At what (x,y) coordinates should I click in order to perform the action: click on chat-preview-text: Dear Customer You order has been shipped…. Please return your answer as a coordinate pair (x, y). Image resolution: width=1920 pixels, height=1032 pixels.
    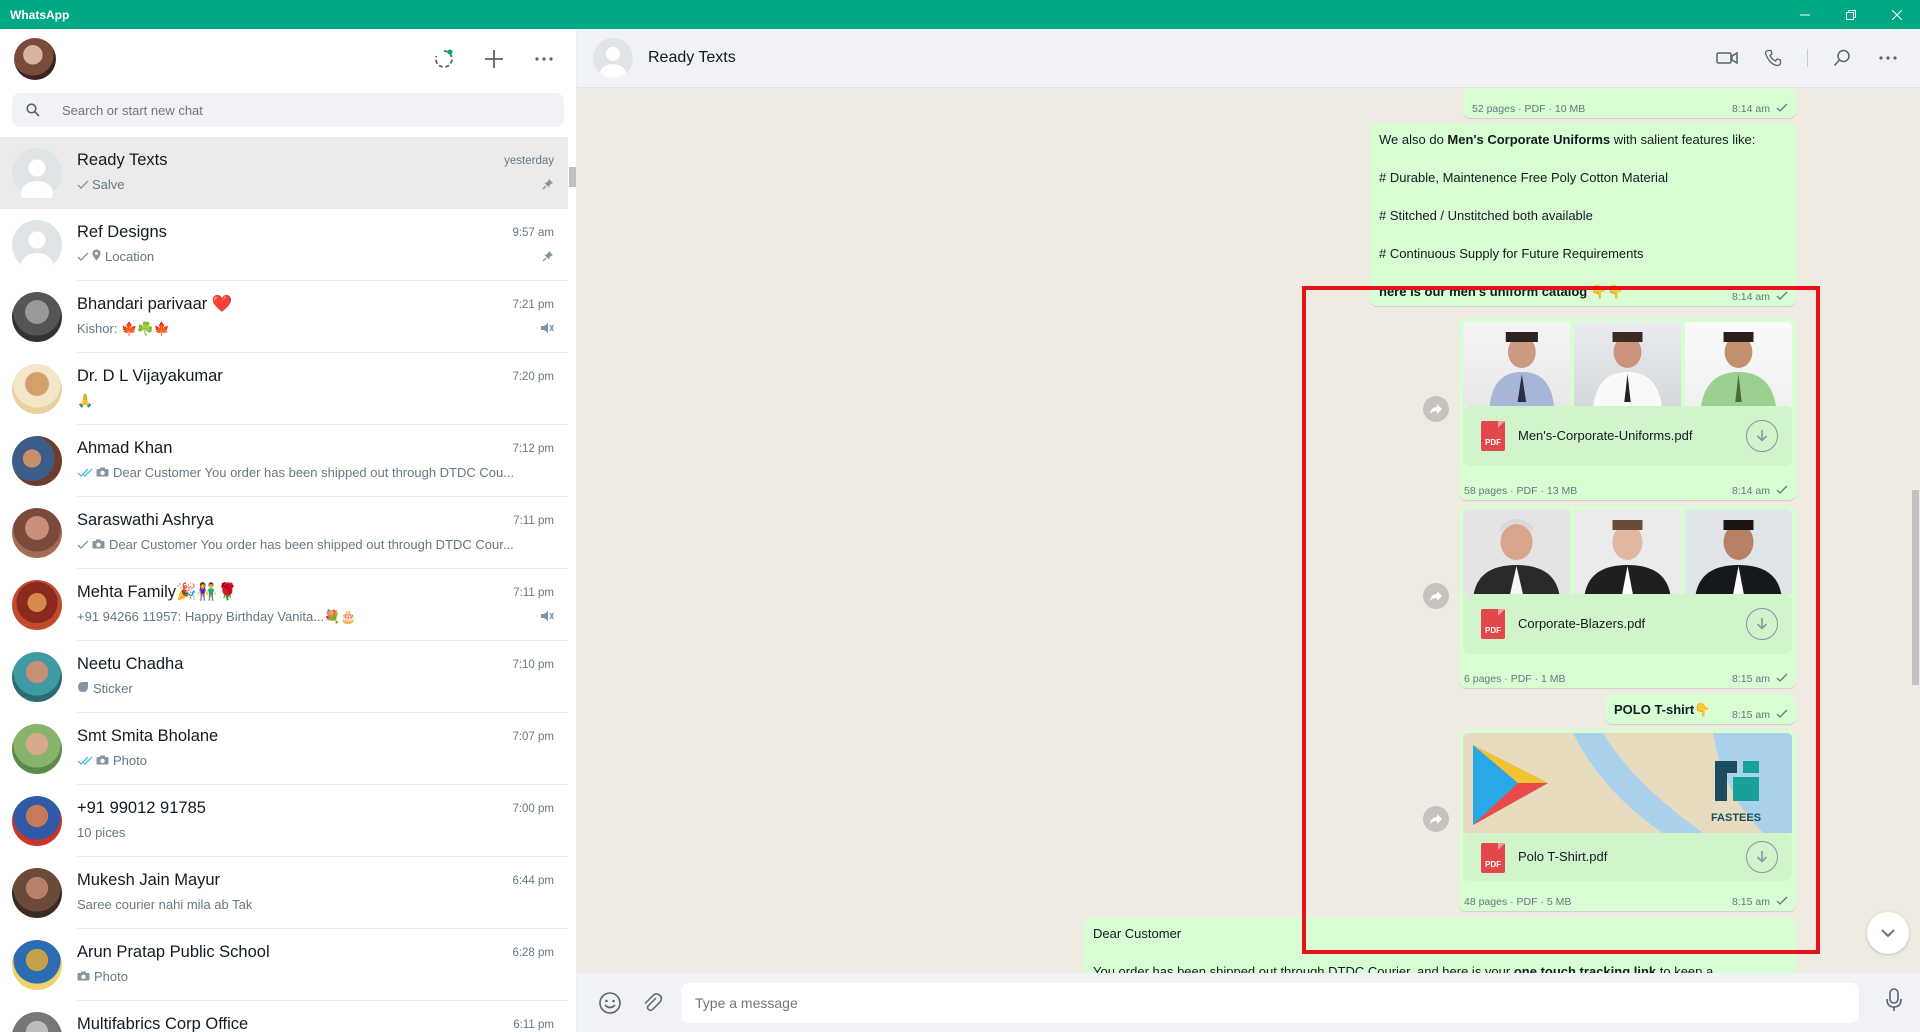
    Looking at the image, I should click on (314, 472).